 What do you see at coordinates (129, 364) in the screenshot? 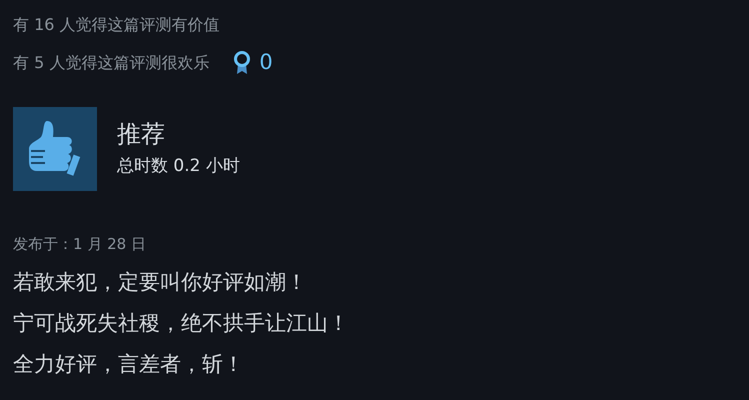
I see `review-text-line: 全力好评，言差者，斩！` at bounding box center [129, 364].